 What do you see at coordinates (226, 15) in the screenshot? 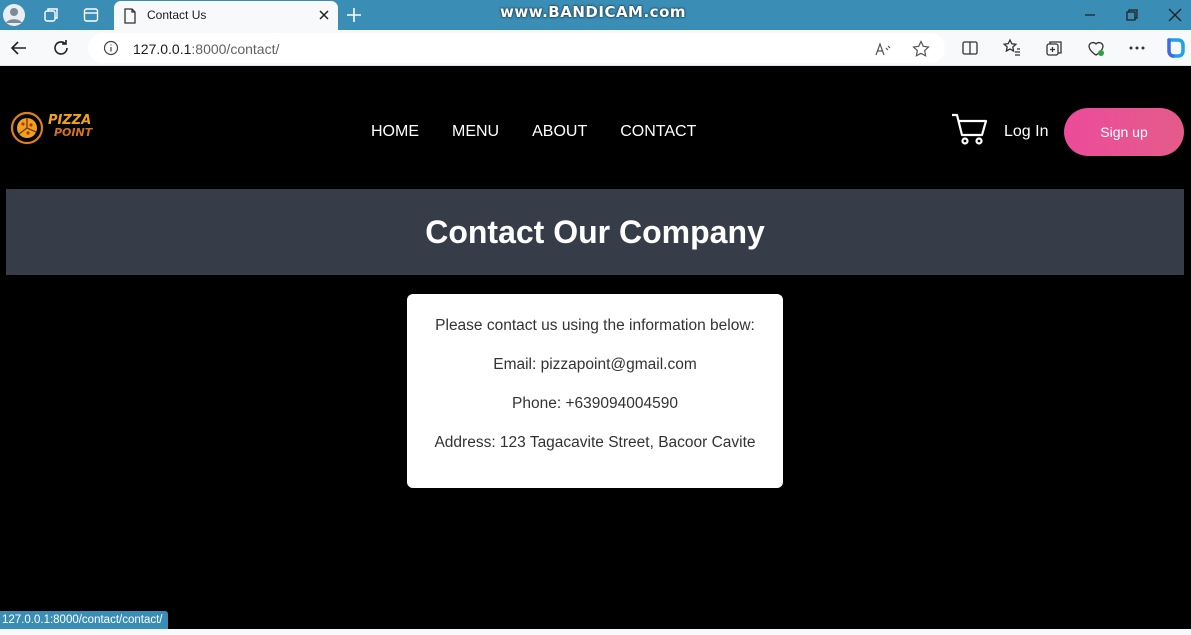
I see `tab-contact-us: Contact Us` at bounding box center [226, 15].